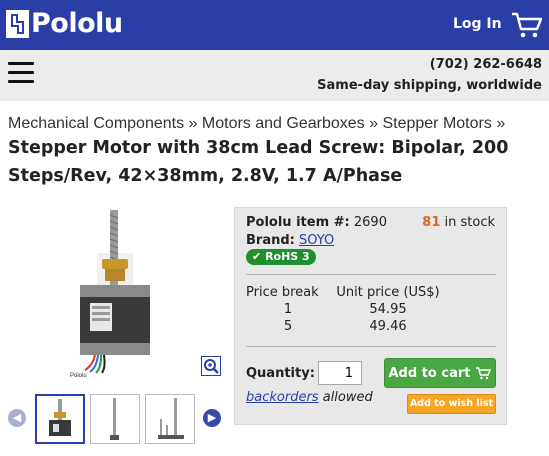 The image size is (549, 456). Describe the element at coordinates (274, 25) in the screenshot. I see `top-header: Pololu Log In` at that location.